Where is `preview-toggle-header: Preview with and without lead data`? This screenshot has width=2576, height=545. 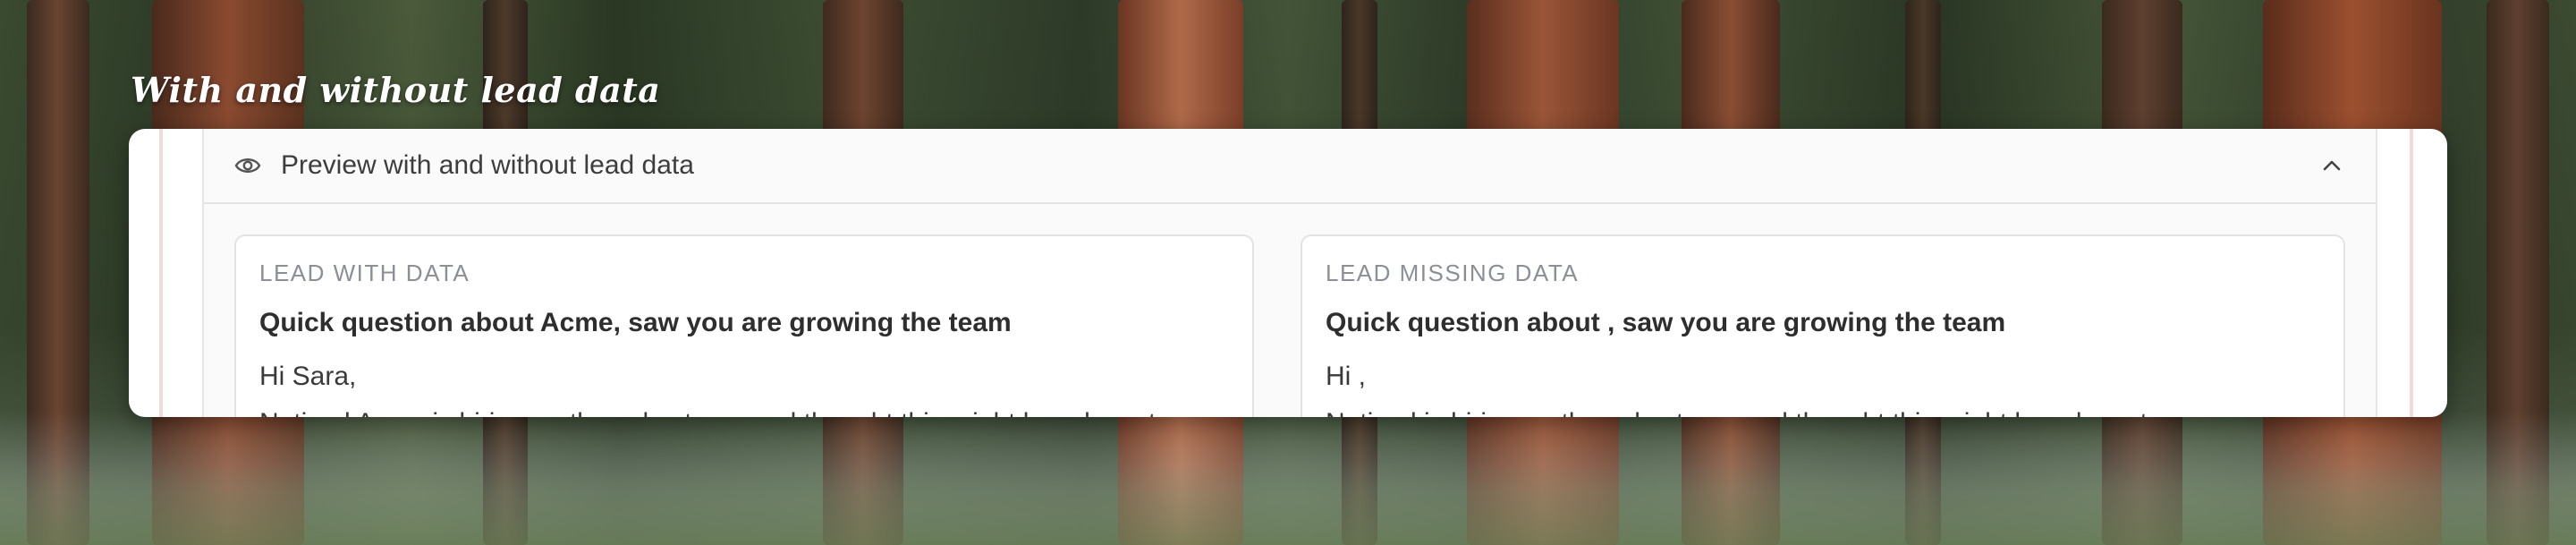 preview-toggle-header: Preview with and without lead data is located at coordinates (1290, 166).